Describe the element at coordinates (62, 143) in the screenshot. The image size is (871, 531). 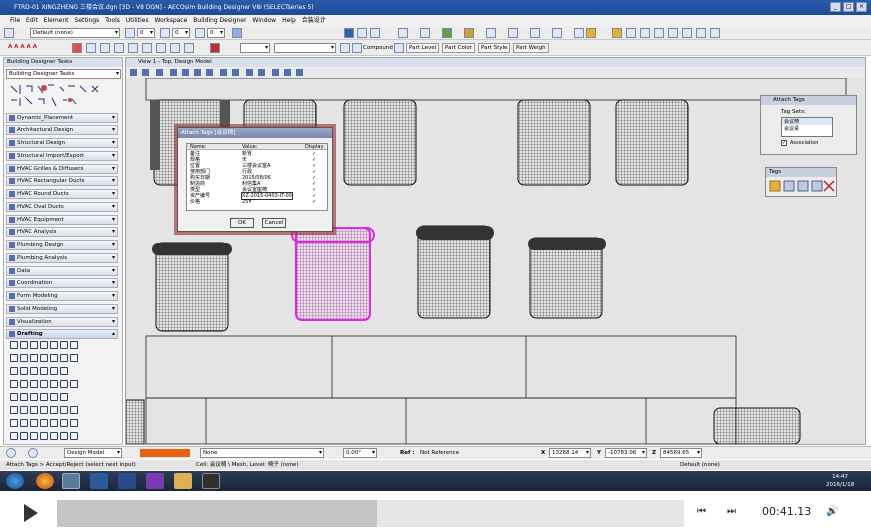
I see `category-structural-design: Structural Design ▾` at that location.